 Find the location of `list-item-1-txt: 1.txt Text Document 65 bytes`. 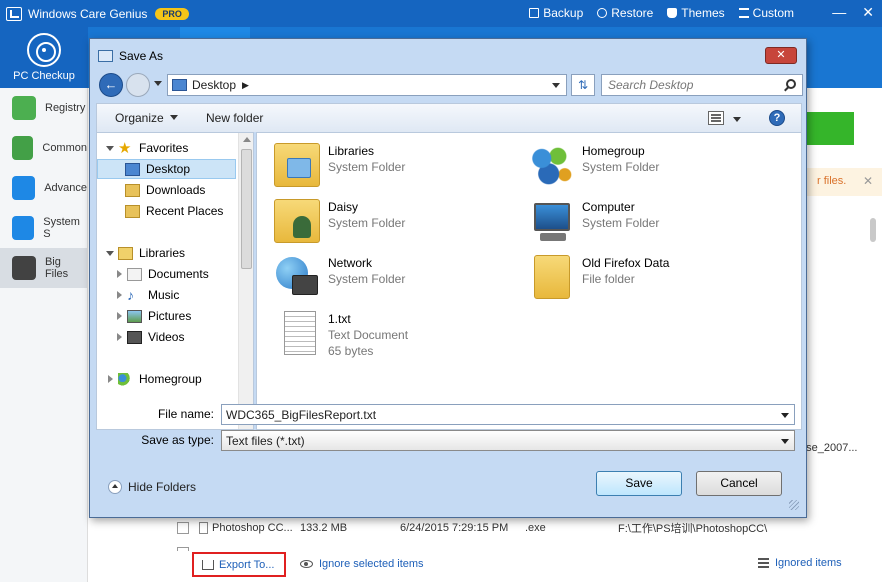

list-item-1-txt: 1.txt Text Document 65 bytes is located at coordinates (399, 335).